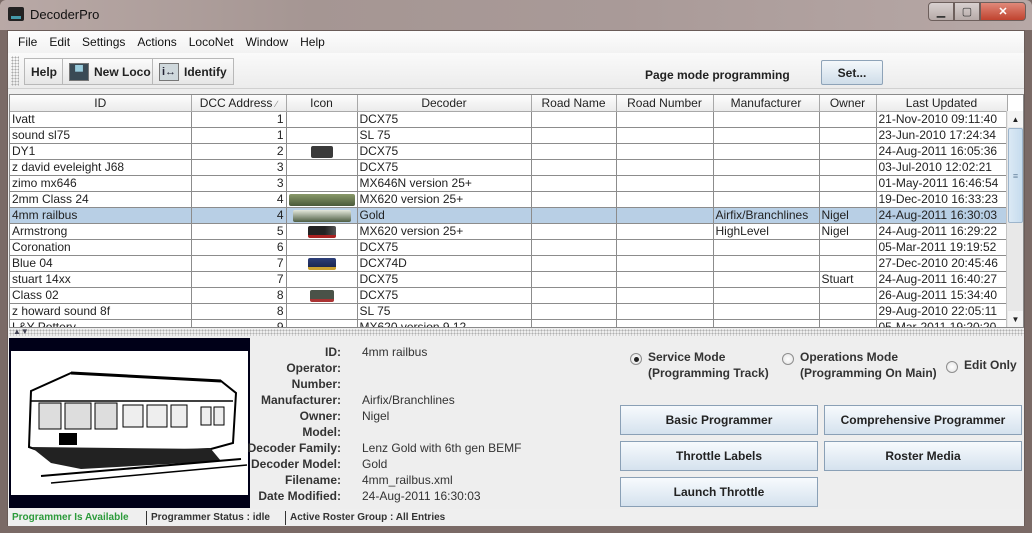  Describe the element at coordinates (766, 215) in the screenshot. I see `roster-cell-manufacturer: Airfix/Branchlines` at that location.